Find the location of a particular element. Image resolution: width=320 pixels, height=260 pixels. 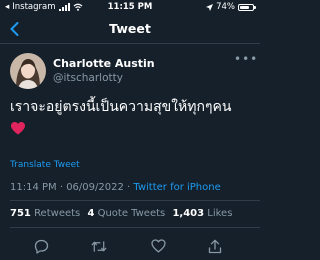

reply-icon is located at coordinates (41, 246).